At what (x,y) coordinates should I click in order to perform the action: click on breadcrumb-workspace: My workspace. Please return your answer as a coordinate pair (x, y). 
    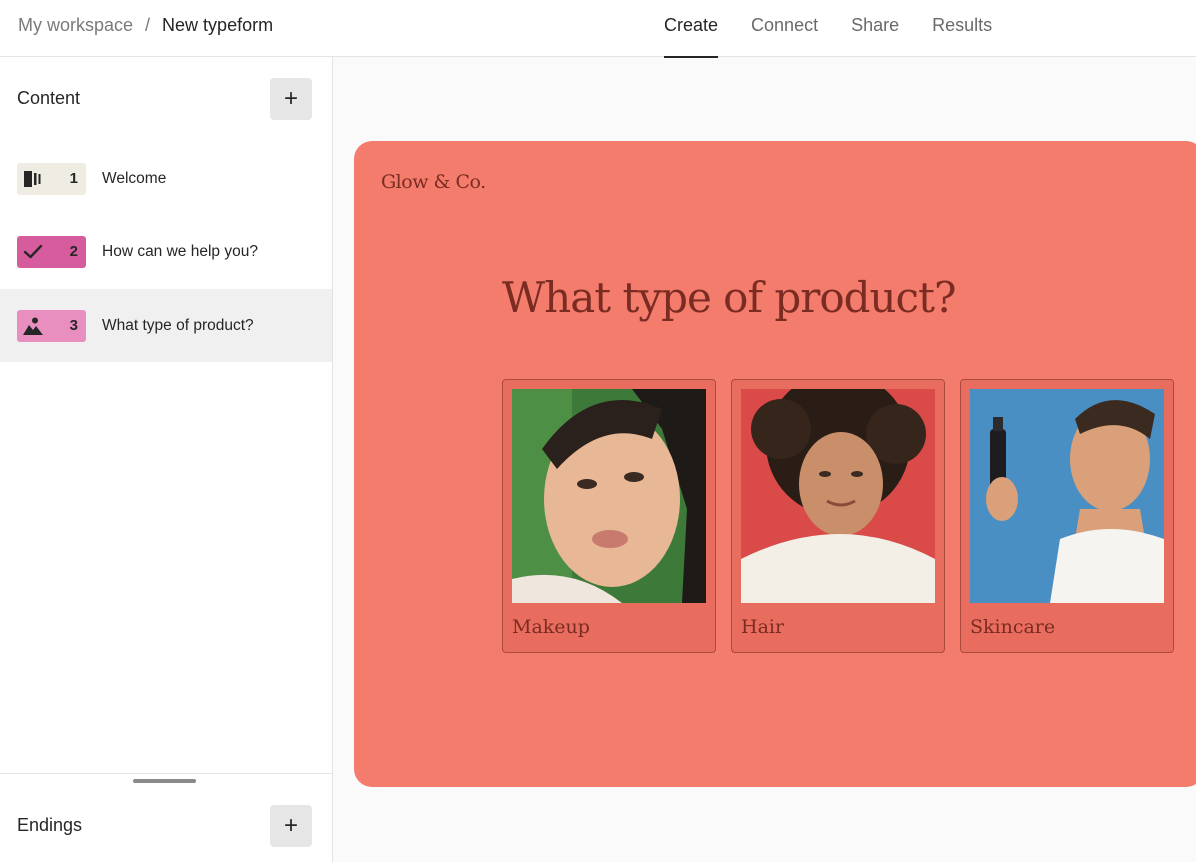
    Looking at the image, I should click on (75, 25).